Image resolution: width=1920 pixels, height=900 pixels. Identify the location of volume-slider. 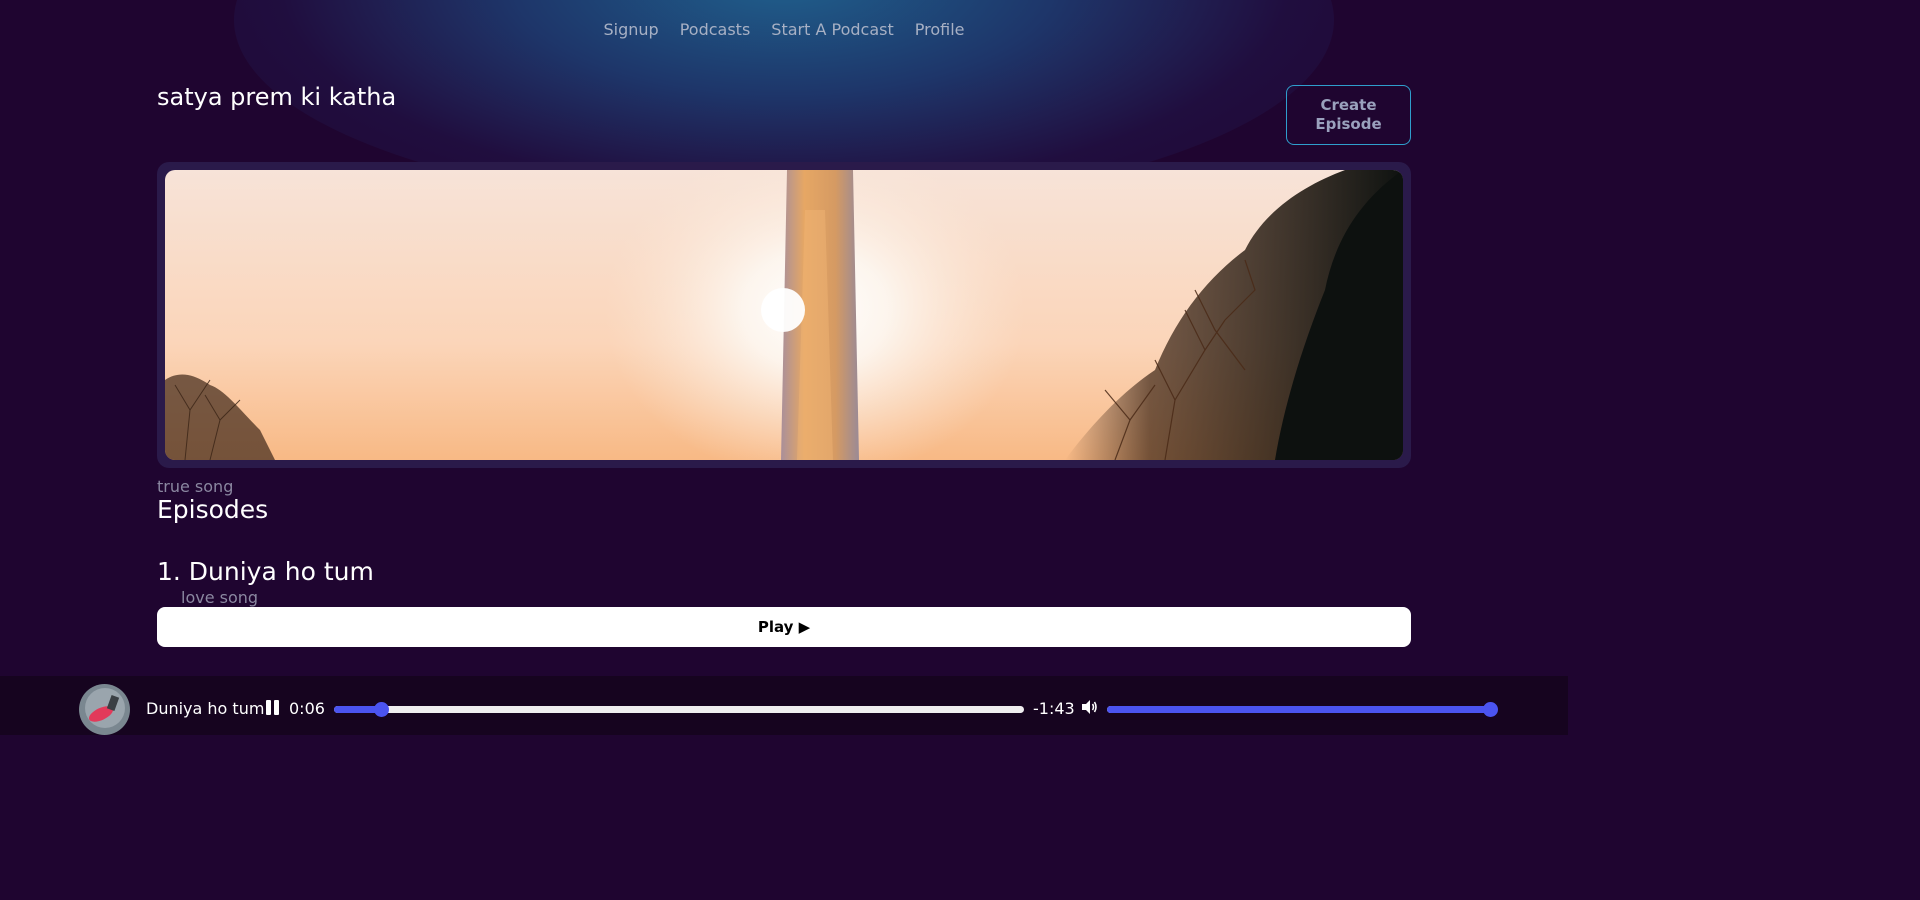
(1302, 709).